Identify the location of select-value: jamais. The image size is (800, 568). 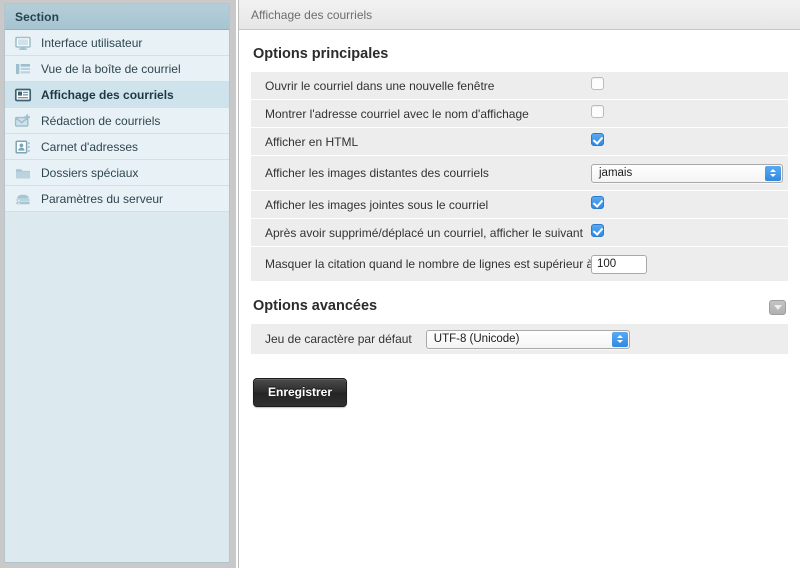
(616, 173).